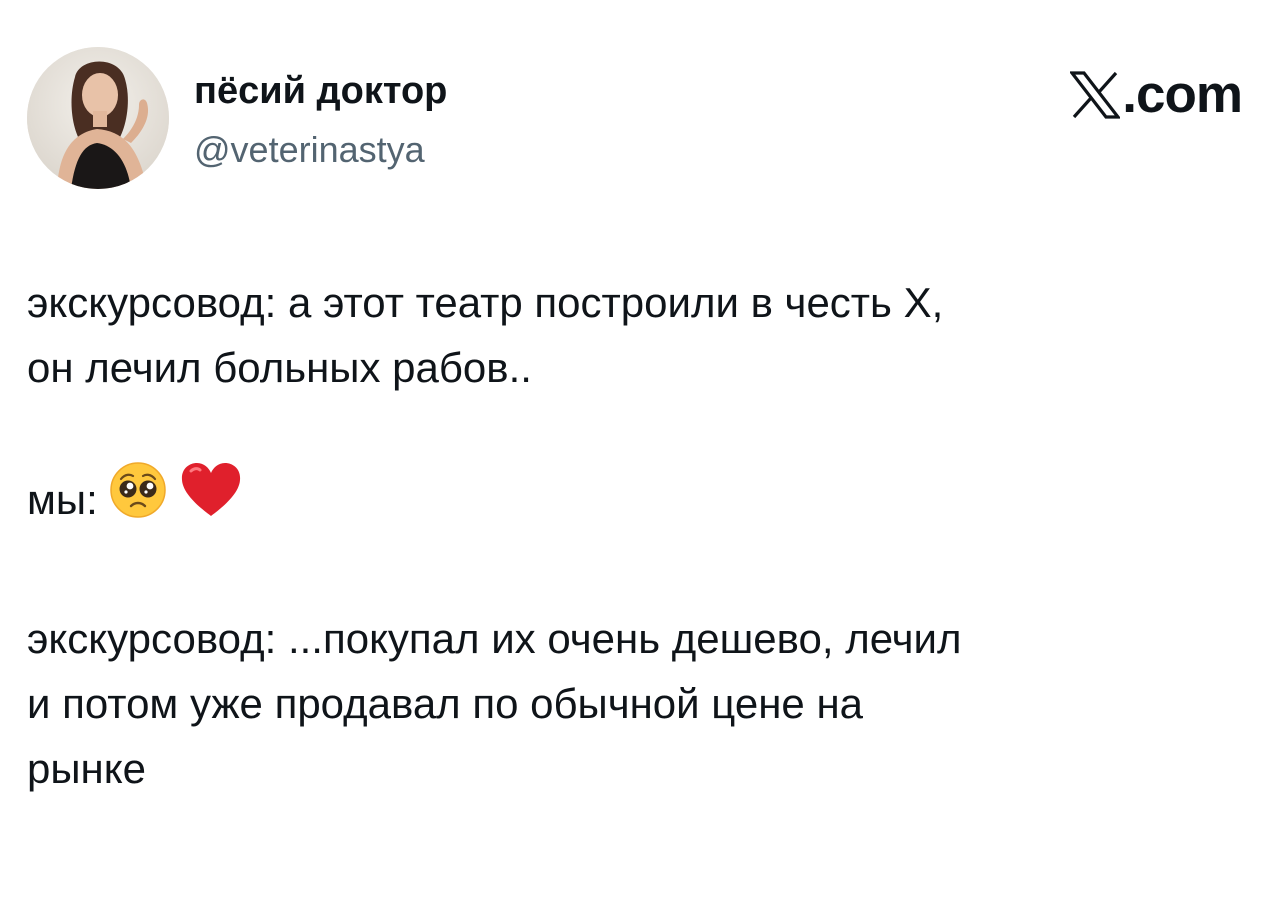 Image resolution: width=1284 pixels, height=901 pixels. I want to click on avatar-photo, so click(98, 118).